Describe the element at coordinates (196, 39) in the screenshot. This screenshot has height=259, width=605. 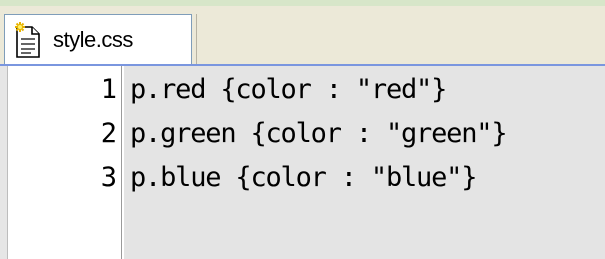
I see `tab-separator` at that location.